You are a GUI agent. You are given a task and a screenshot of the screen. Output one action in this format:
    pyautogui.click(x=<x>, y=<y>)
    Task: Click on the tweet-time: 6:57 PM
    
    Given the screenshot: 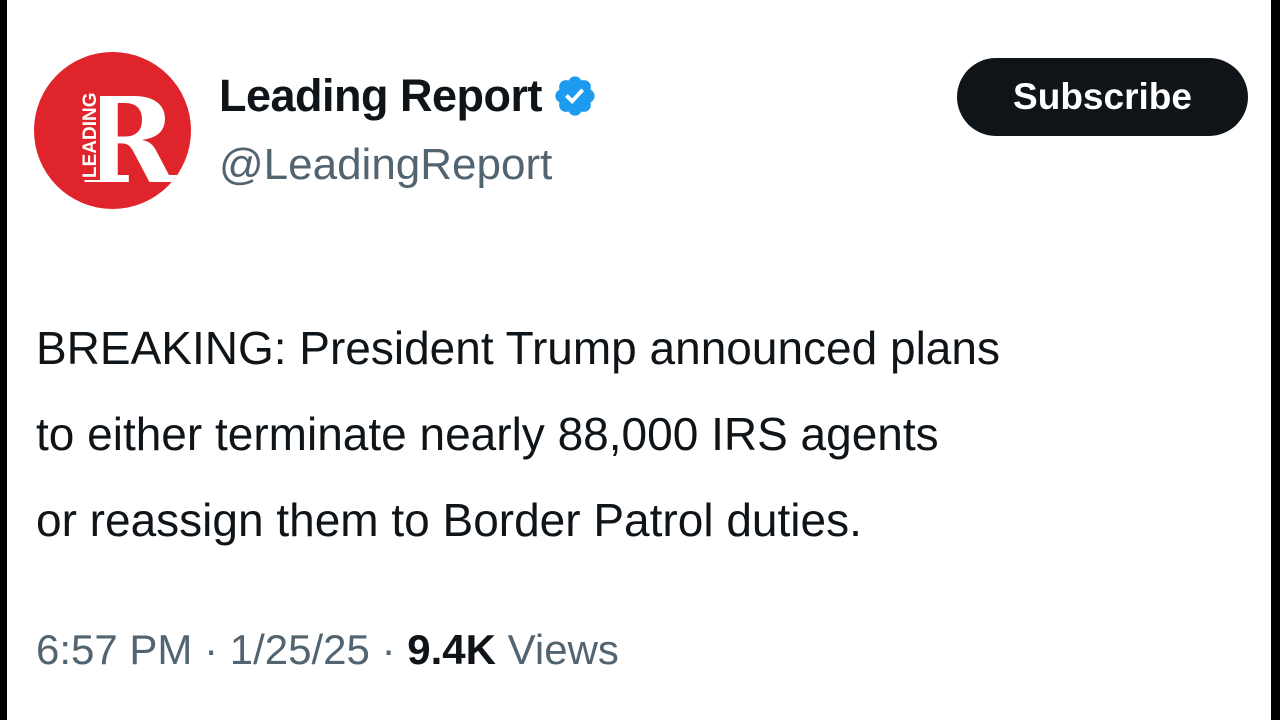 What is the action you would take?
    pyautogui.click(x=114, y=649)
    